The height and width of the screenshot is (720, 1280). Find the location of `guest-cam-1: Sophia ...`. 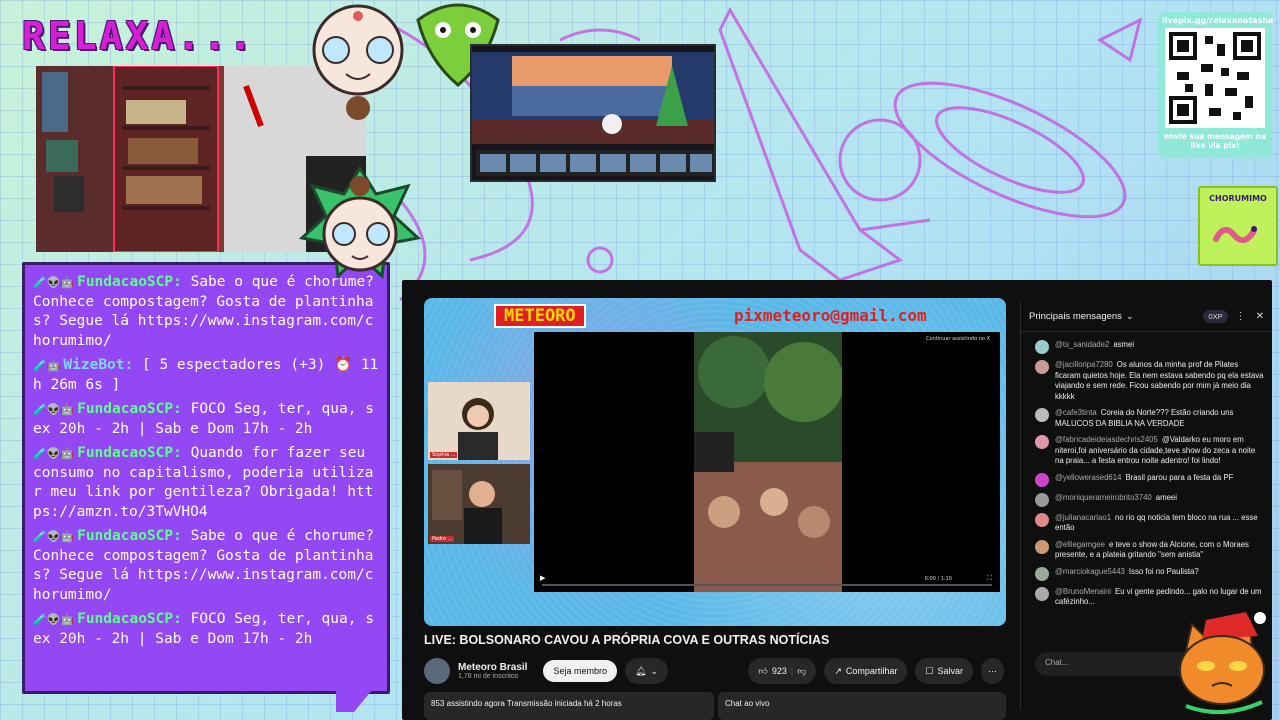

guest-cam-1: Sophia ... is located at coordinates (479, 421).